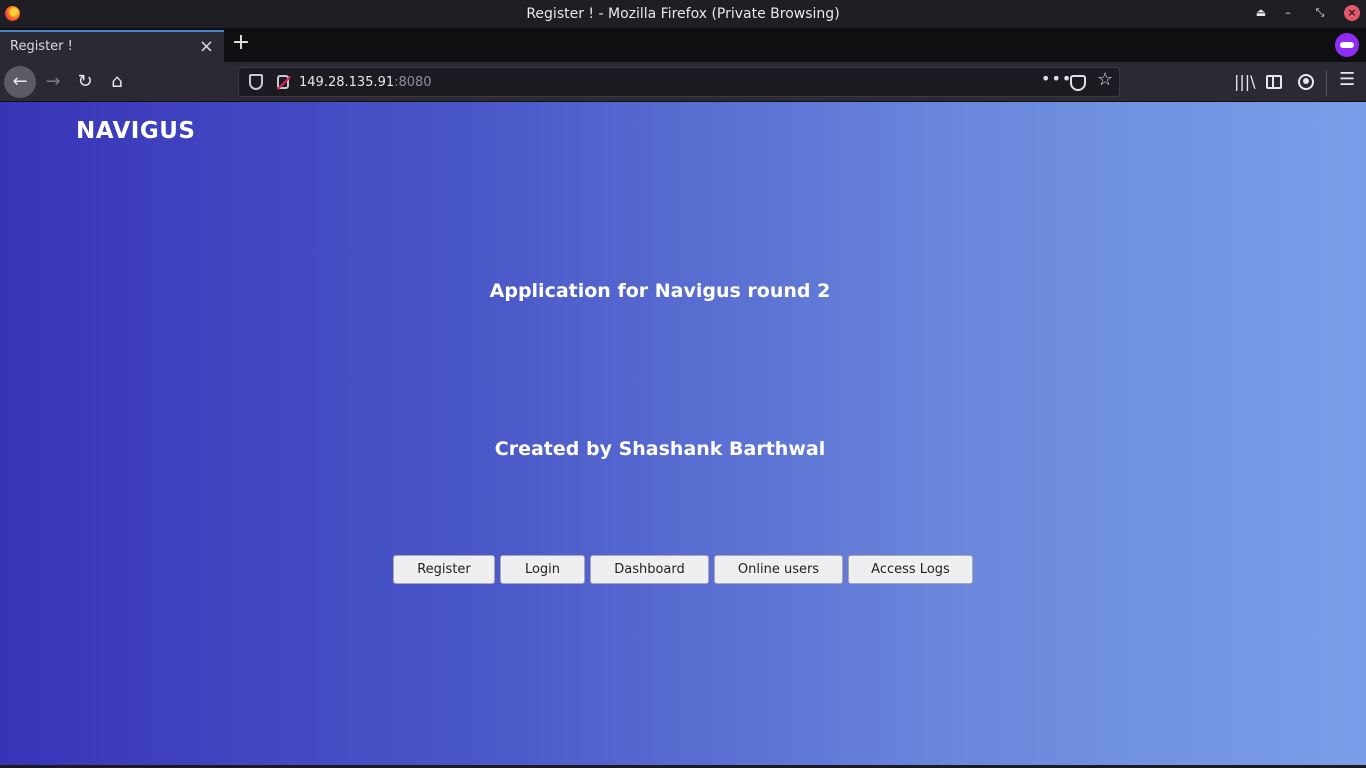  Describe the element at coordinates (1078, 83) in the screenshot. I see `pocket-icon` at that location.